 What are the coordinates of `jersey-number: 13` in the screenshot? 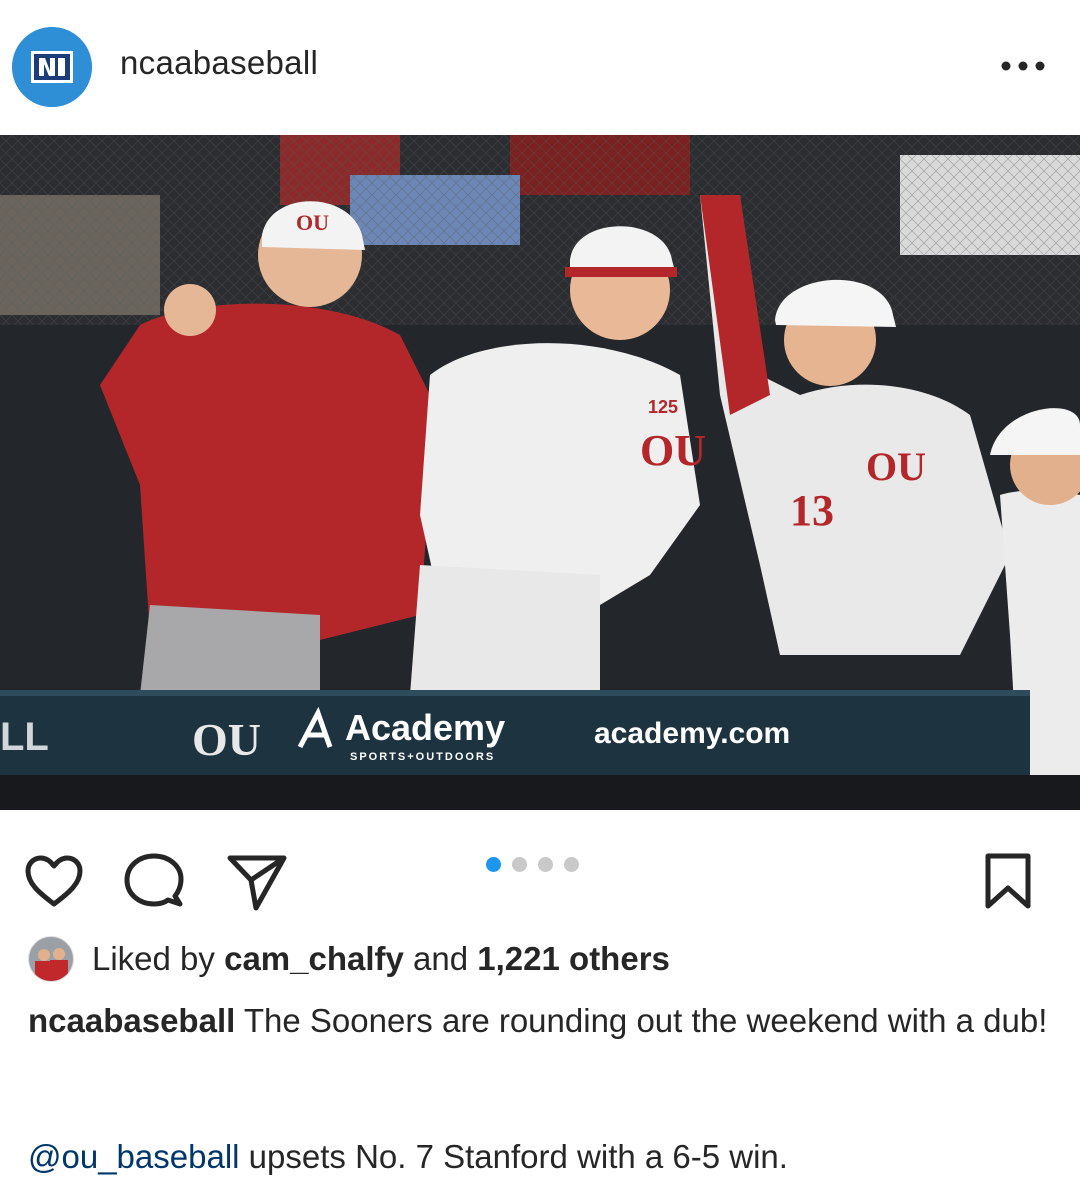 It's located at (812, 510).